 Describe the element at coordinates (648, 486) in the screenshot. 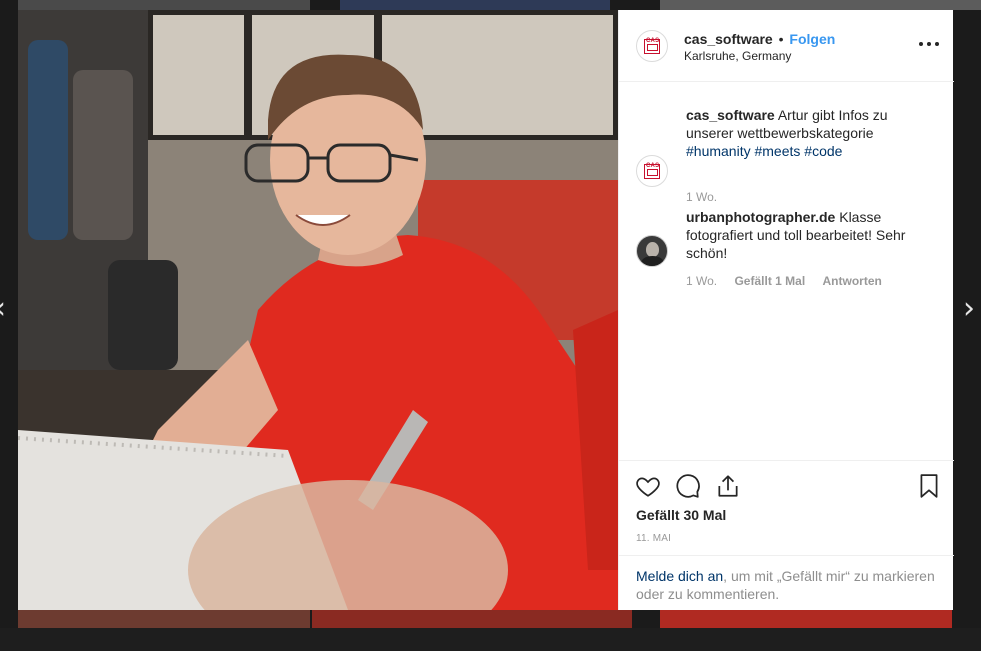

I see `heart-icon` at that location.